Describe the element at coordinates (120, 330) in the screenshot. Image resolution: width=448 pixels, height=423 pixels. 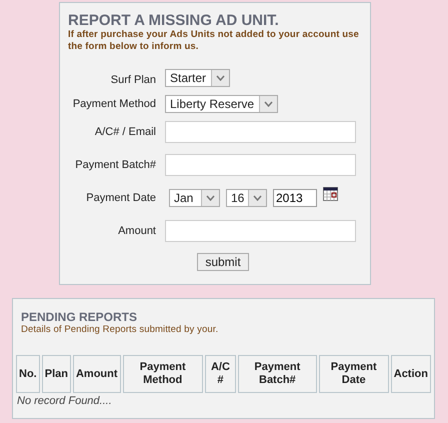
I see `reports-description: Details of Pending Reports submitted by your.` at that location.